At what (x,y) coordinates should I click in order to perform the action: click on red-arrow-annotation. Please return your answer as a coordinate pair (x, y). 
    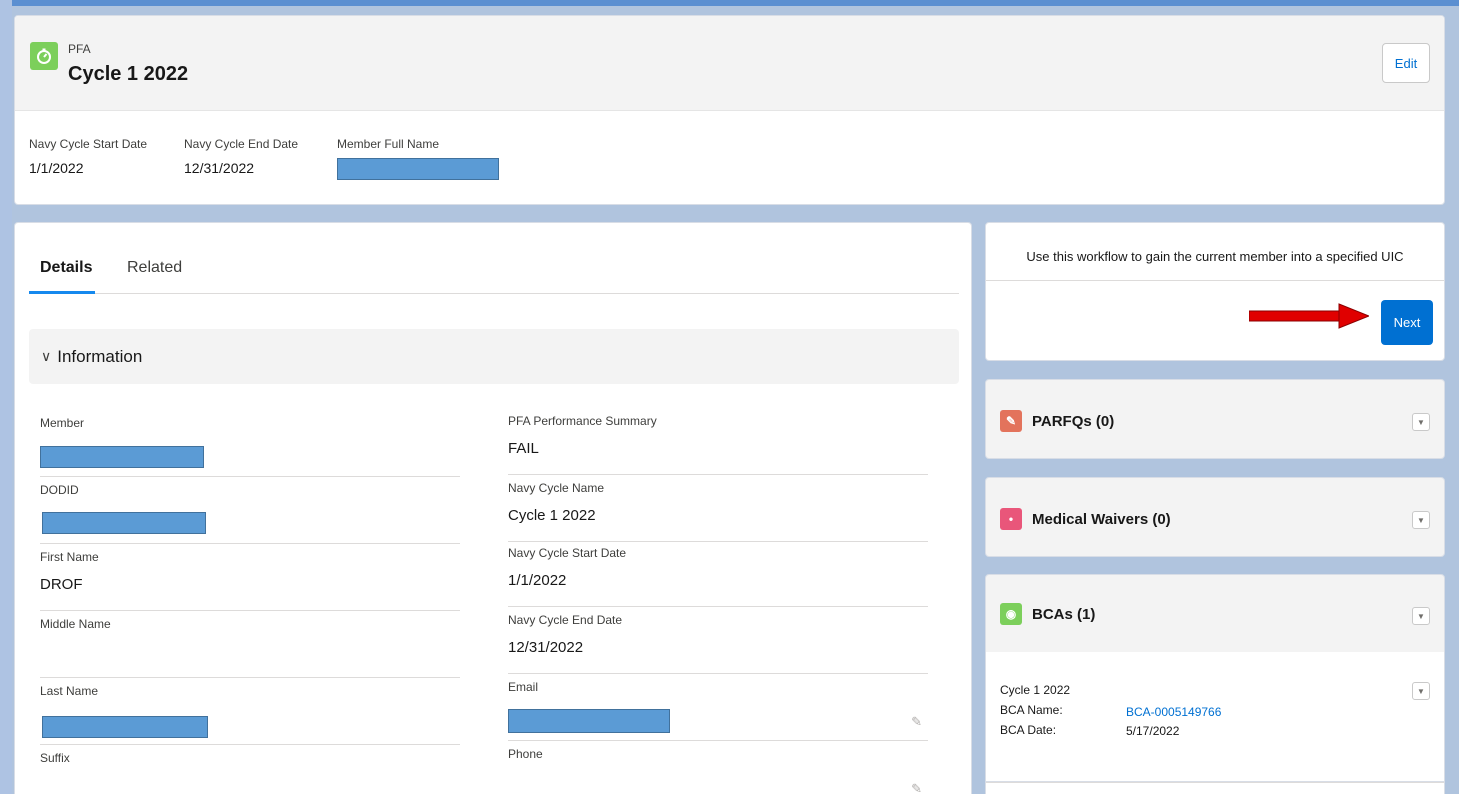
    Looking at the image, I should click on (1309, 316).